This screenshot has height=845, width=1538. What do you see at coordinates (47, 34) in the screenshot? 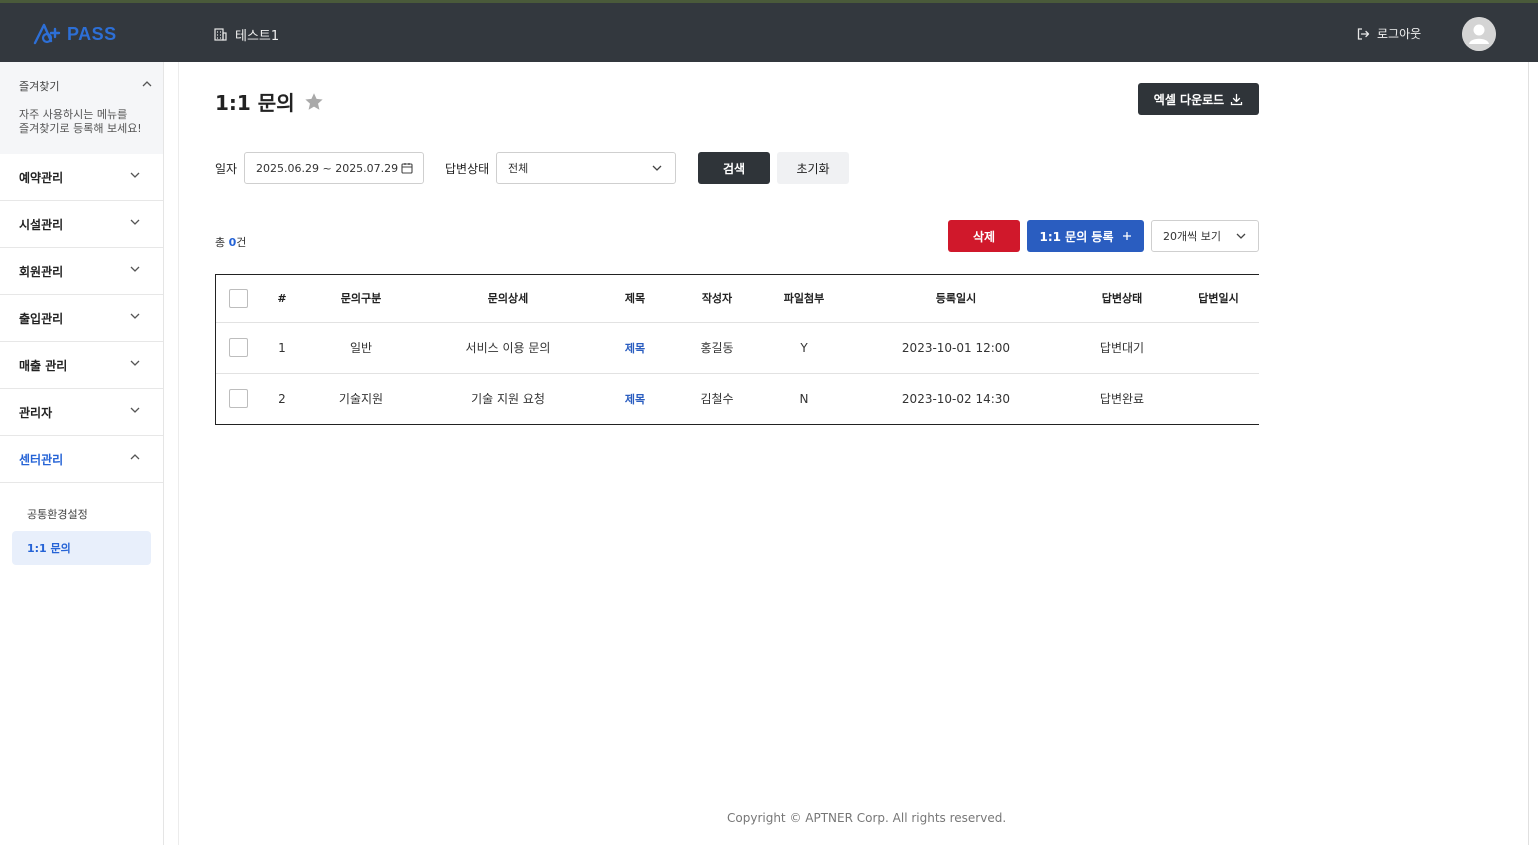
I see `logo-mark-icon` at bounding box center [47, 34].